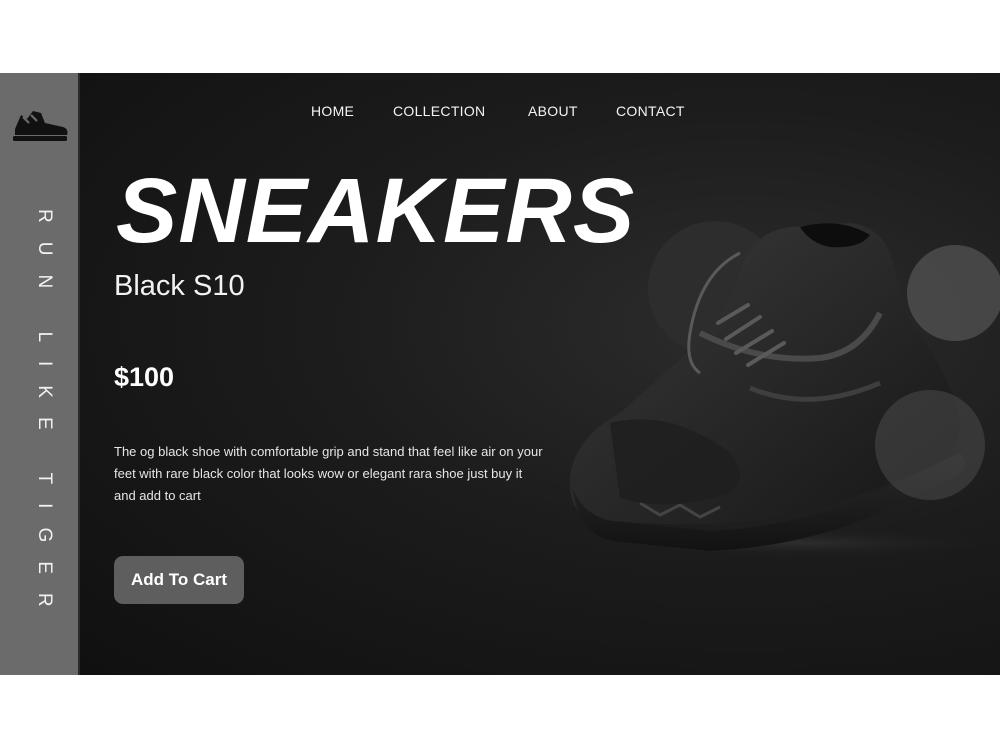 The width and height of the screenshot is (1000, 750). I want to click on product-price: $100, so click(144, 377).